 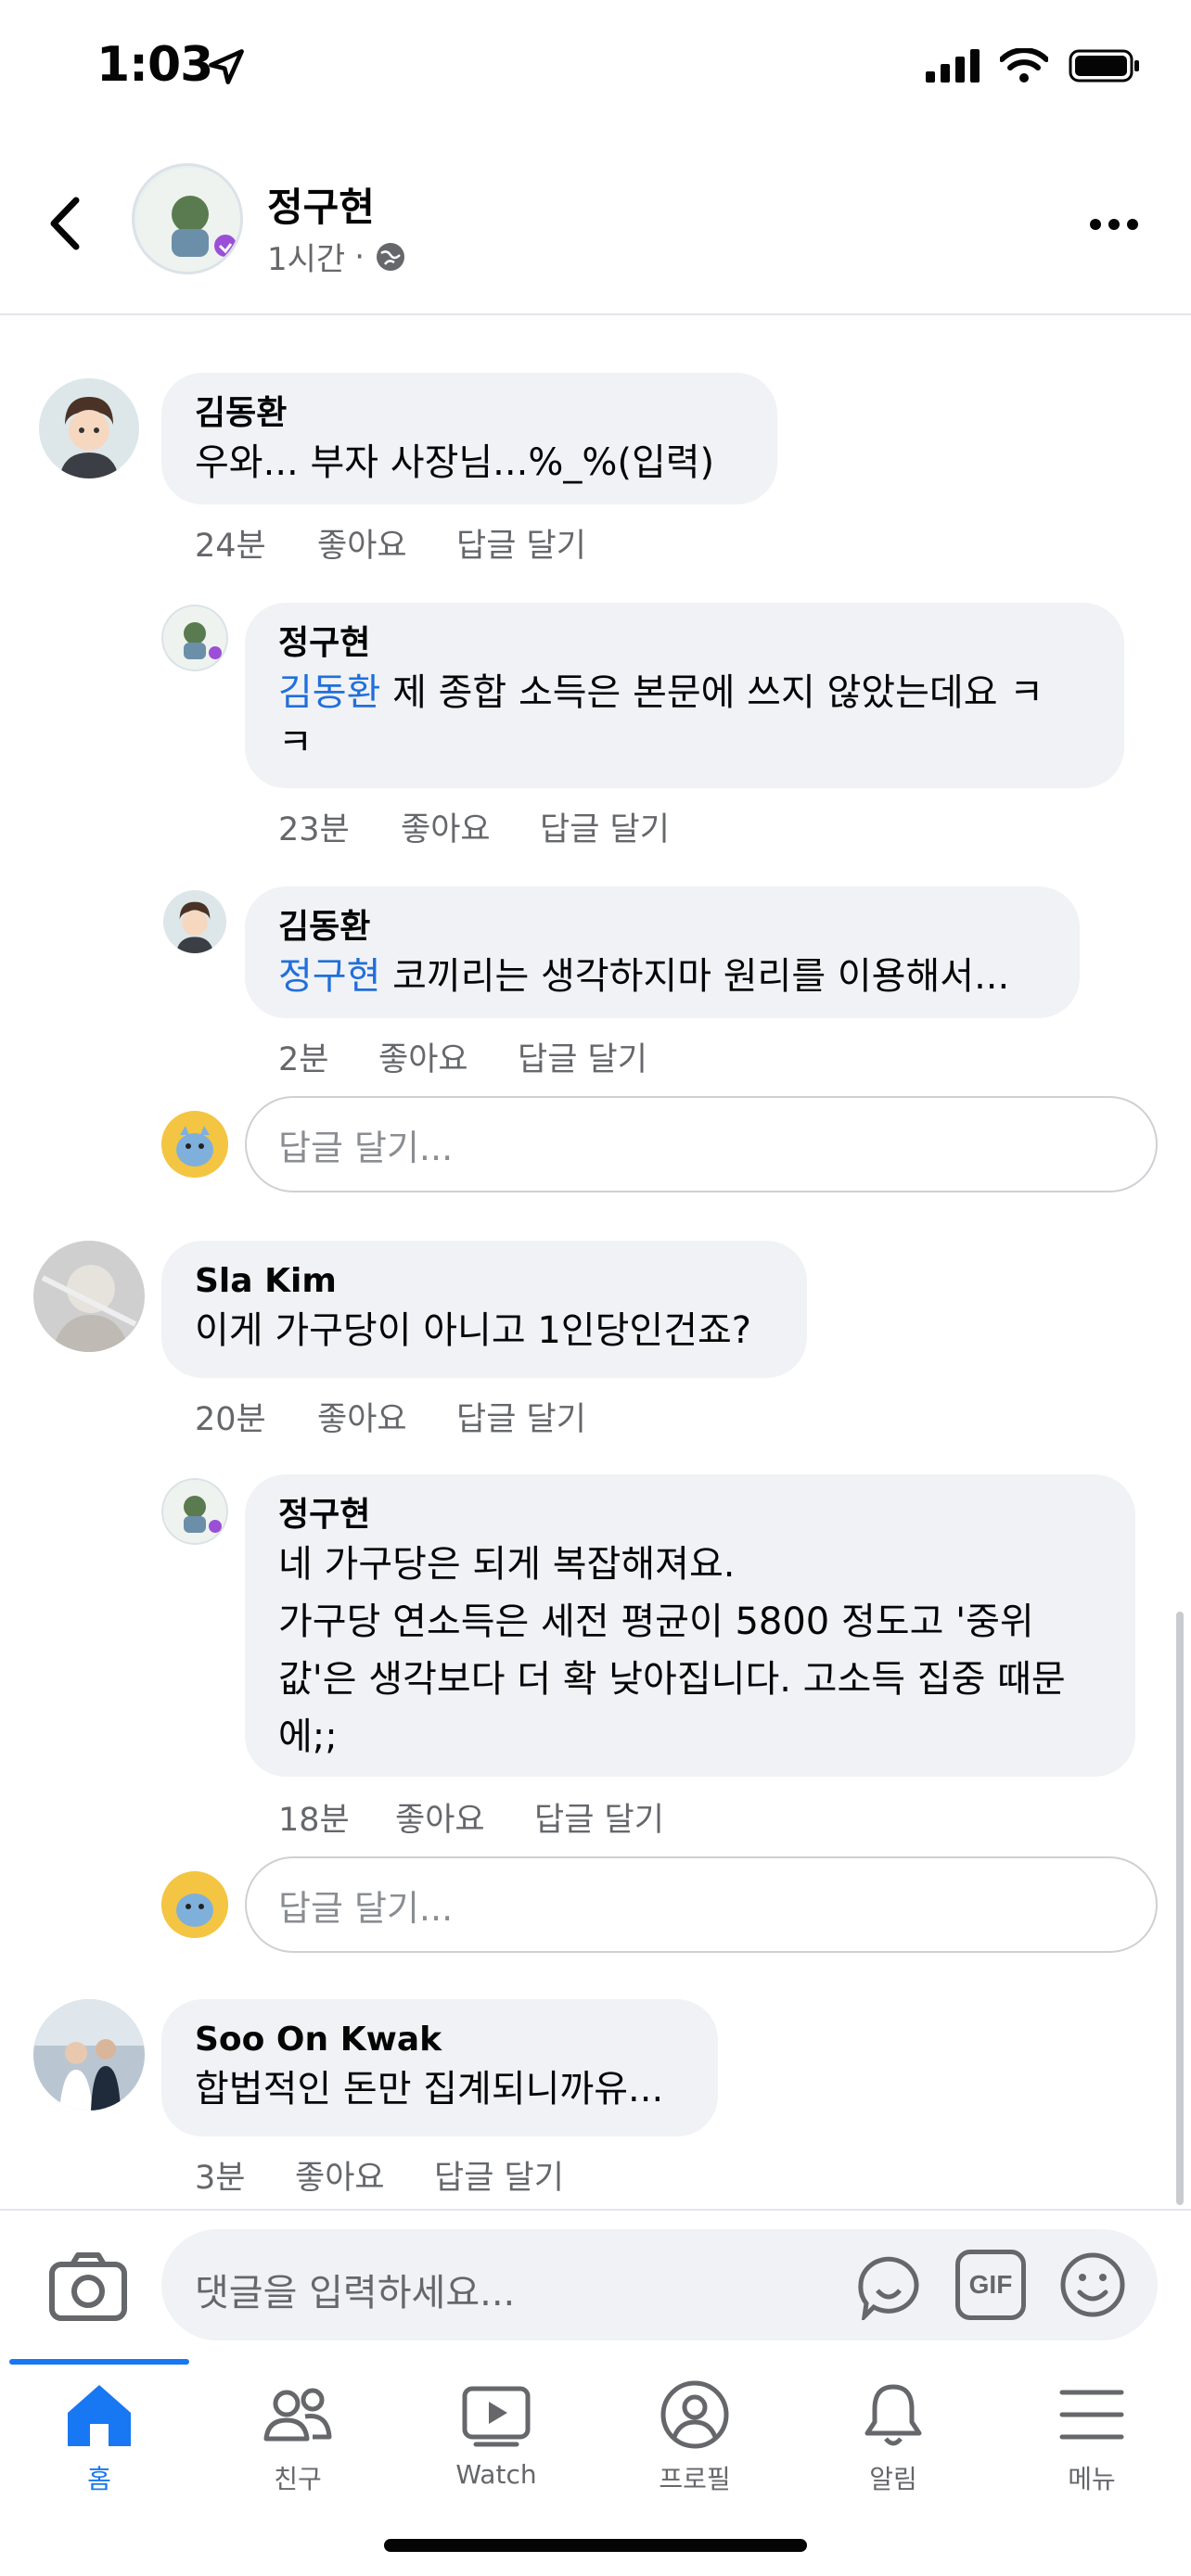 I want to click on comment-time: 20분, so click(x=230, y=1419).